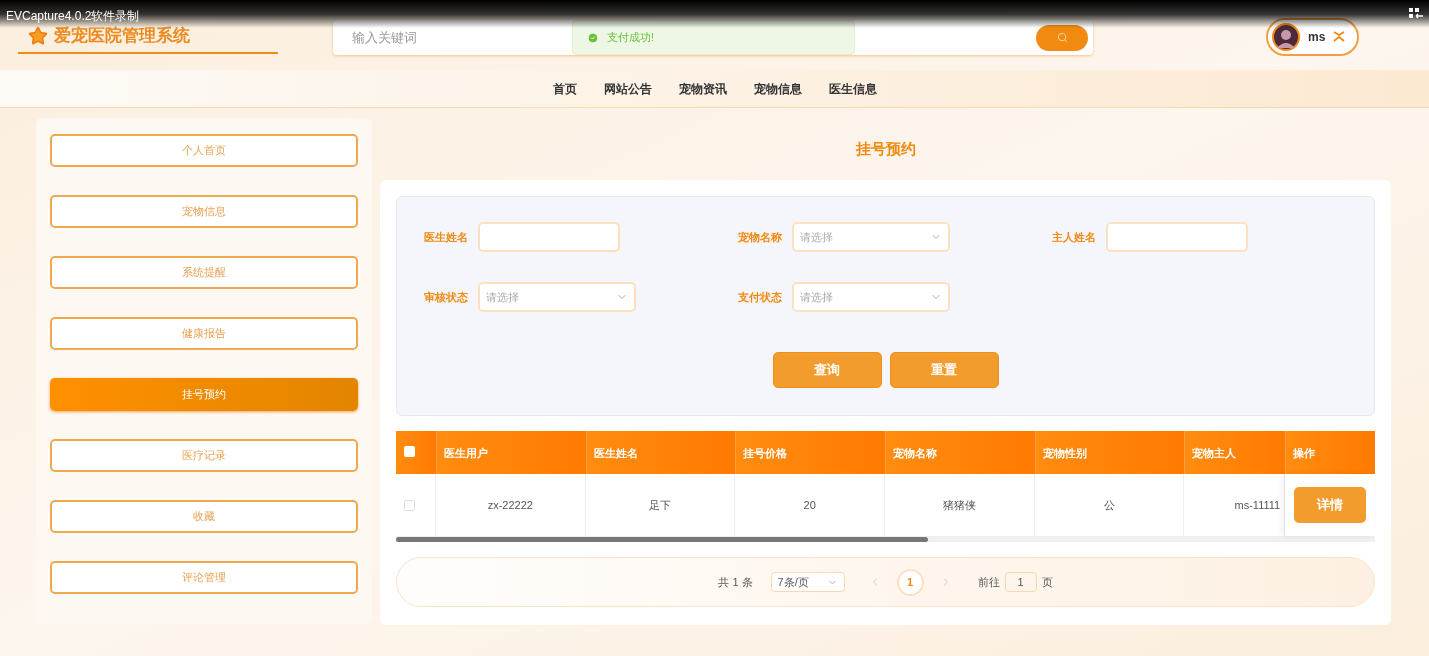  Describe the element at coordinates (1339, 37) in the screenshot. I see `collapse-icon` at that location.